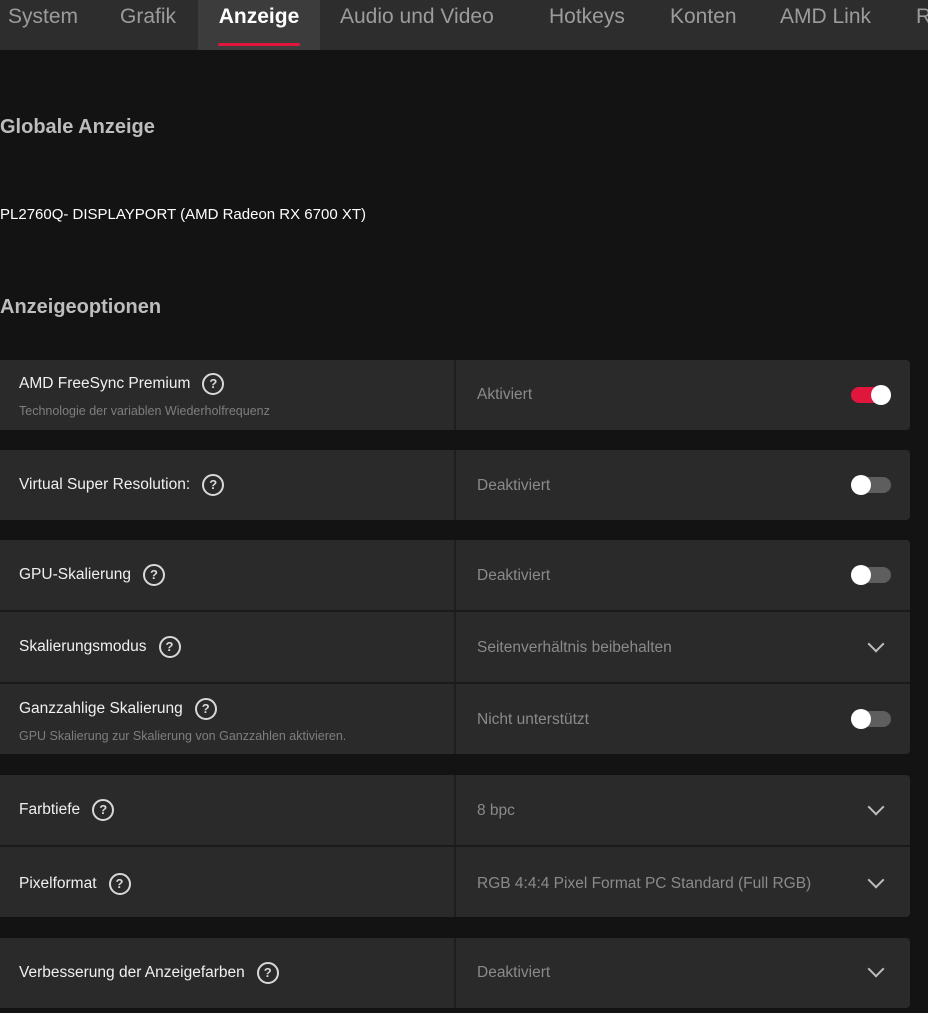 The image size is (928, 1013). What do you see at coordinates (227, 882) in the screenshot?
I see `pixel-format-left: Pixelformat ?` at bounding box center [227, 882].